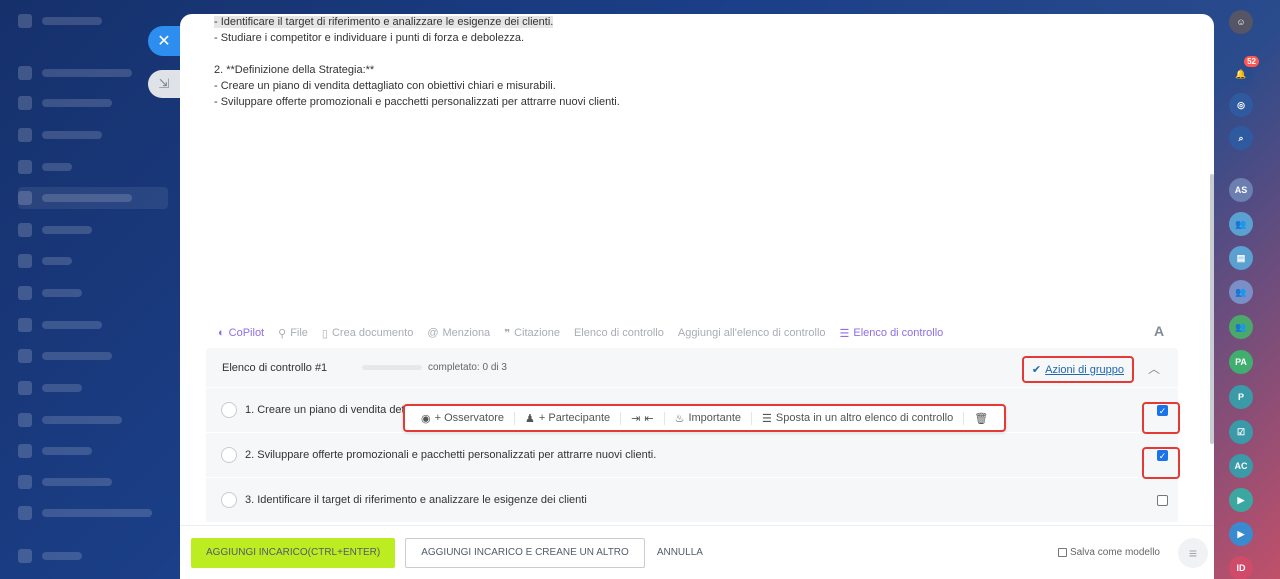 This screenshot has height=579, width=1280. I want to click on add-and-create-button: AGGIUNGI INCARICO E CREANE UN ALTRO, so click(525, 552).